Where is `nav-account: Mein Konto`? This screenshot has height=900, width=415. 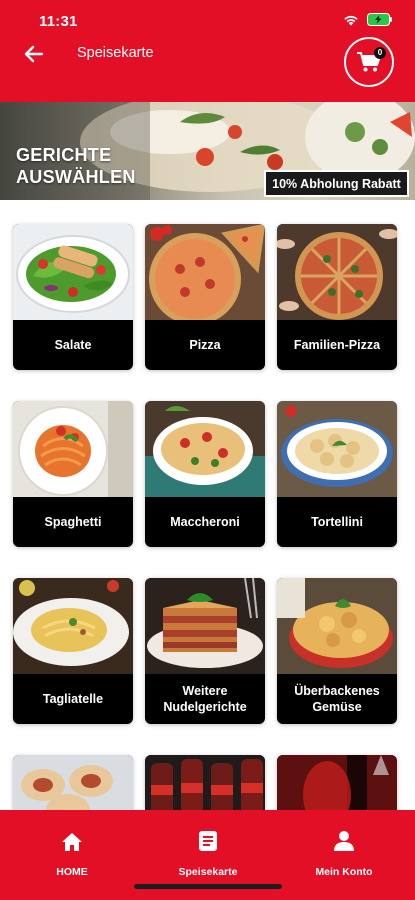
nav-account: Mein Konto is located at coordinates (344, 853).